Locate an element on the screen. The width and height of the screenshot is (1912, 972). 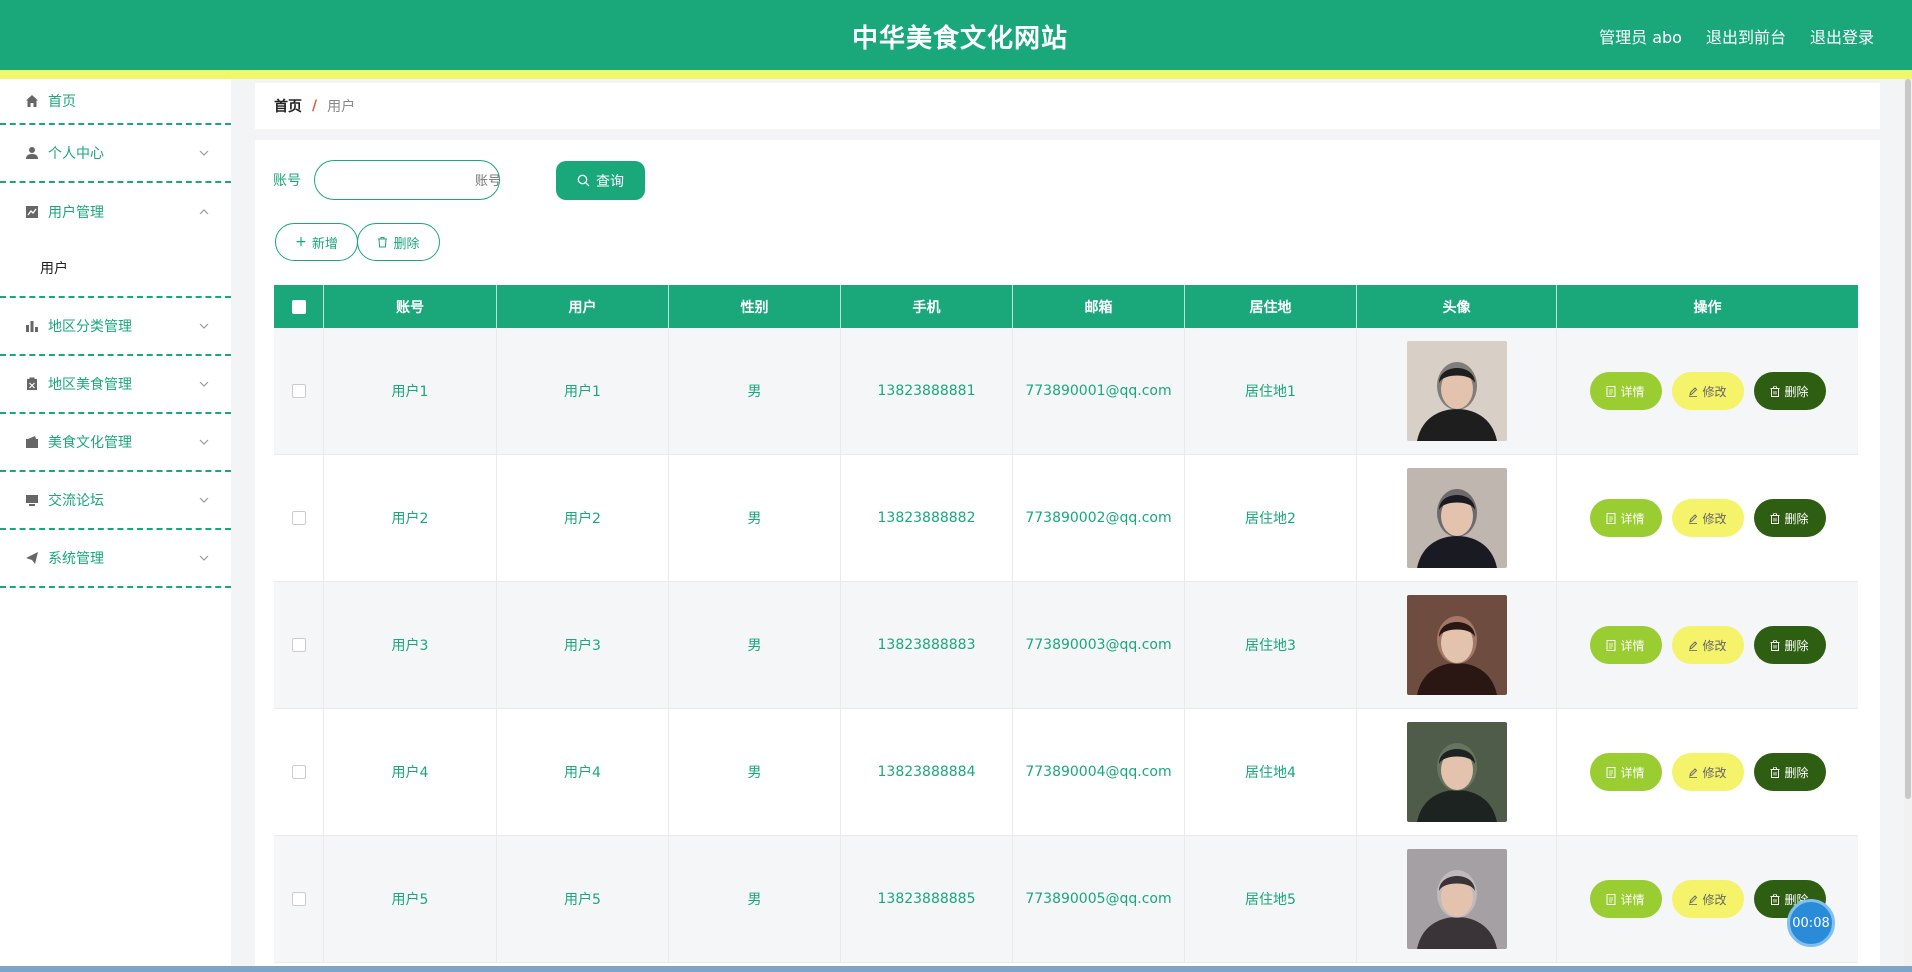
breadcrumb-home: 首页 is located at coordinates (288, 106).